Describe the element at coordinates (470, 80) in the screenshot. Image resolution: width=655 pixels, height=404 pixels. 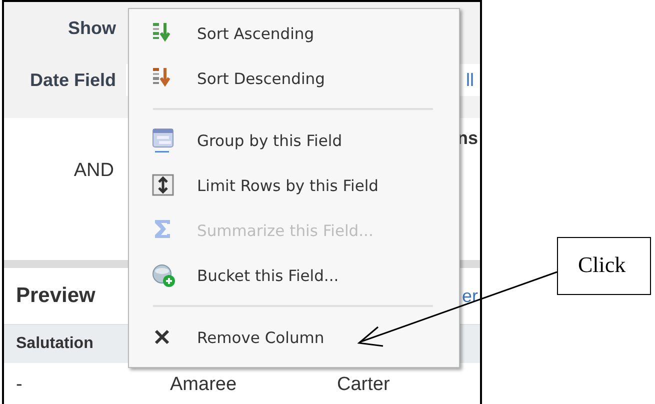
I see `link-text: ll` at that location.